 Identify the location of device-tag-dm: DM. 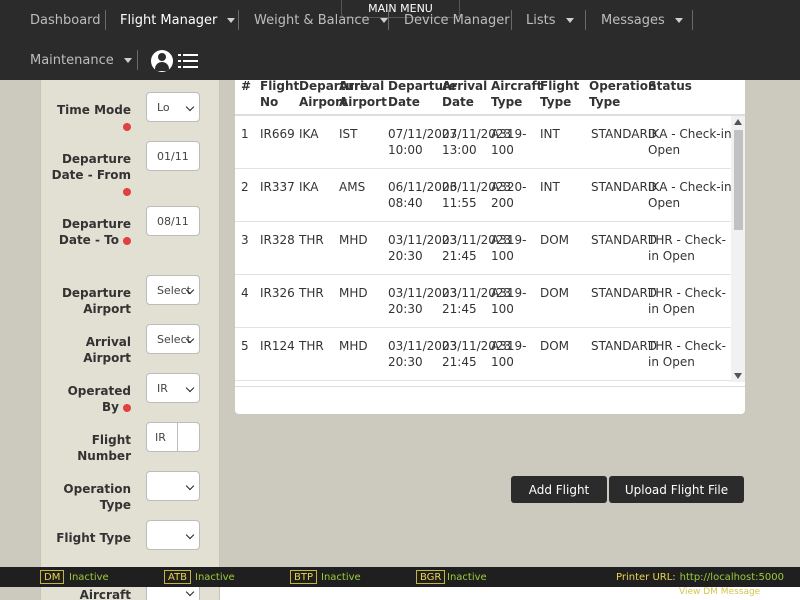
(52, 577).